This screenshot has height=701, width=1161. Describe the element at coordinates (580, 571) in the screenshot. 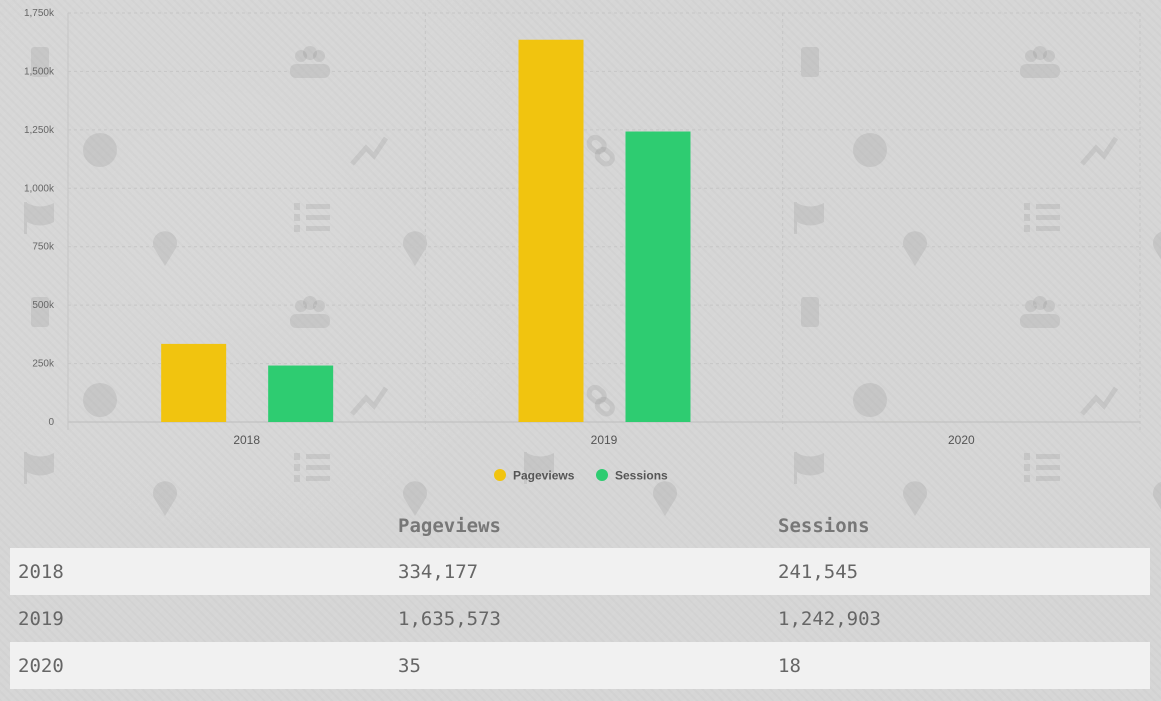

I see `table-row: 2018 334,177 241,545` at that location.